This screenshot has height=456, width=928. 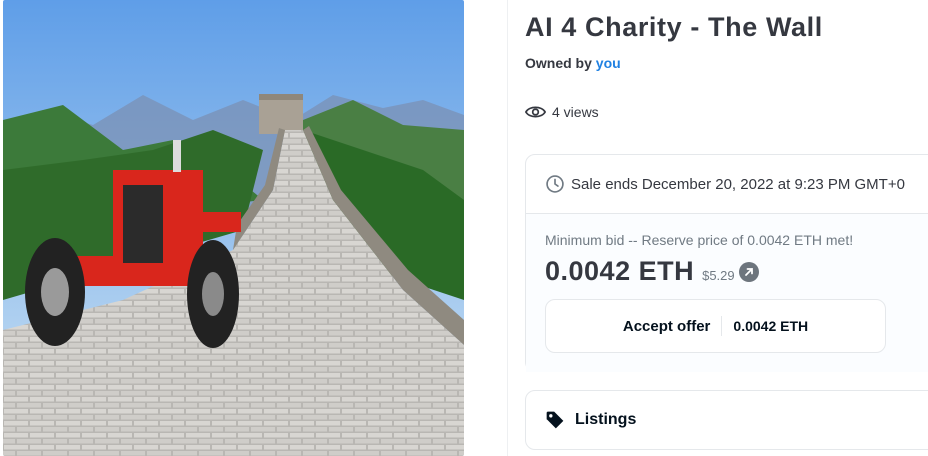 I want to click on eye-icon, so click(x=535, y=112).